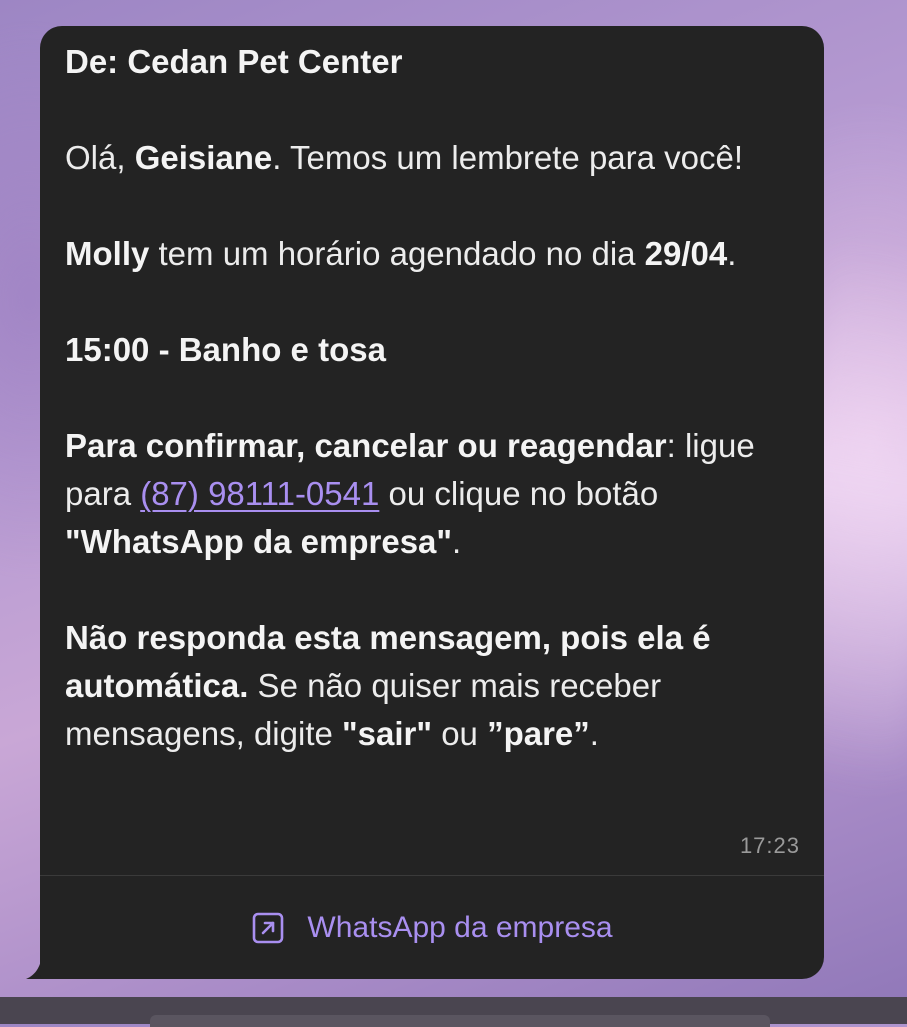 Image resolution: width=907 pixels, height=1027 pixels. What do you see at coordinates (519, 493) in the screenshot?
I see `instructions-click: ou clique no botão` at bounding box center [519, 493].